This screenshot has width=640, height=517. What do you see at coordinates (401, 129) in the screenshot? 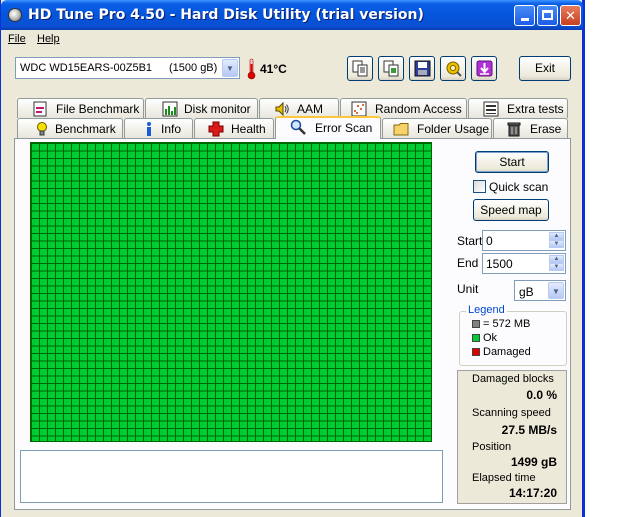
I see `folder-icon` at bounding box center [401, 129].